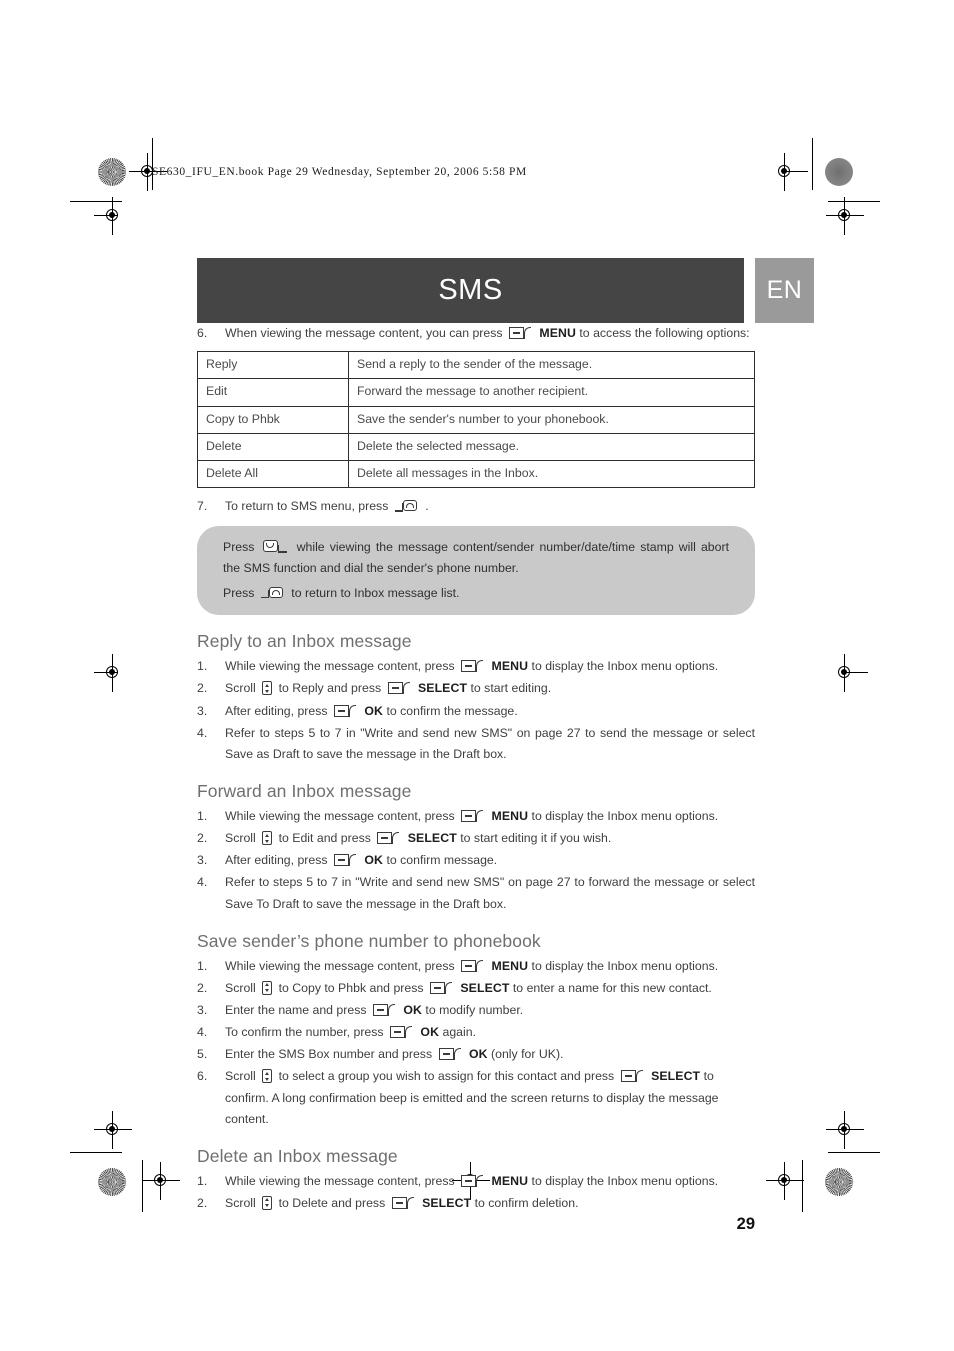 This screenshot has width=954, height=1351. I want to click on page-footer: 29, so click(476, 1232).